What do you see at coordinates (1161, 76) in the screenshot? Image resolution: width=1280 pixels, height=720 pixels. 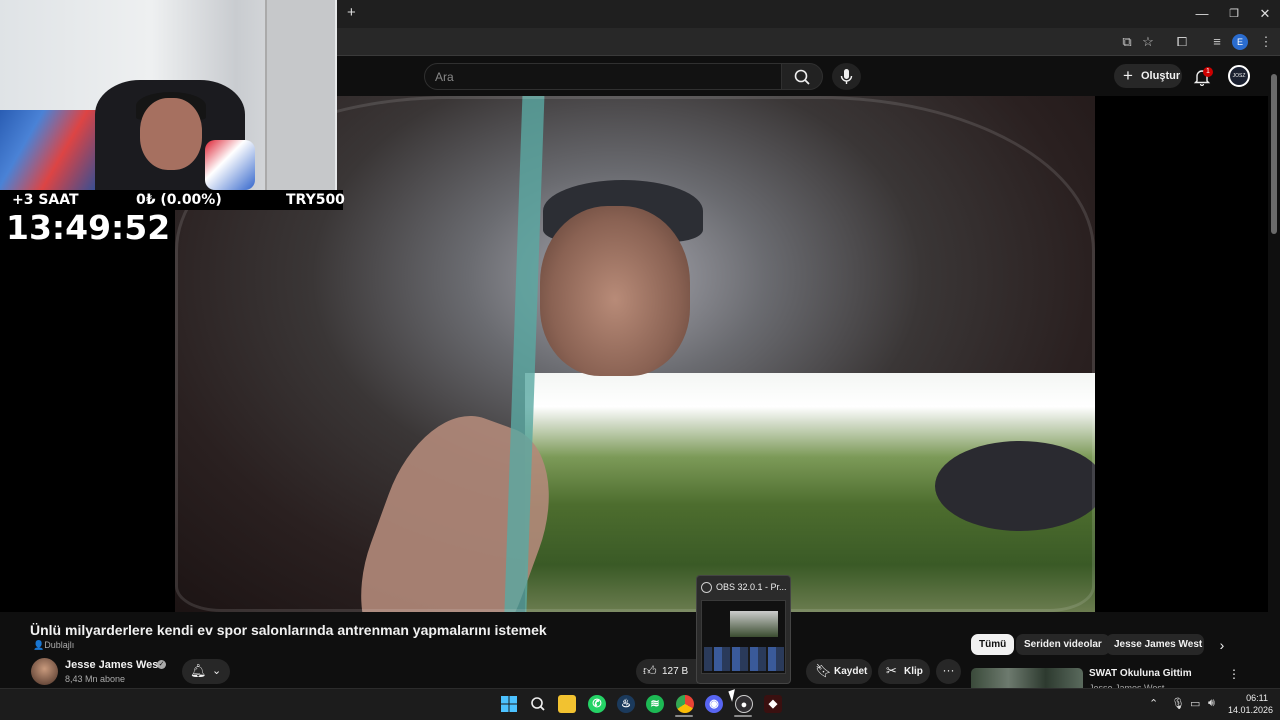 I see `create-label: Oluştur` at bounding box center [1161, 76].